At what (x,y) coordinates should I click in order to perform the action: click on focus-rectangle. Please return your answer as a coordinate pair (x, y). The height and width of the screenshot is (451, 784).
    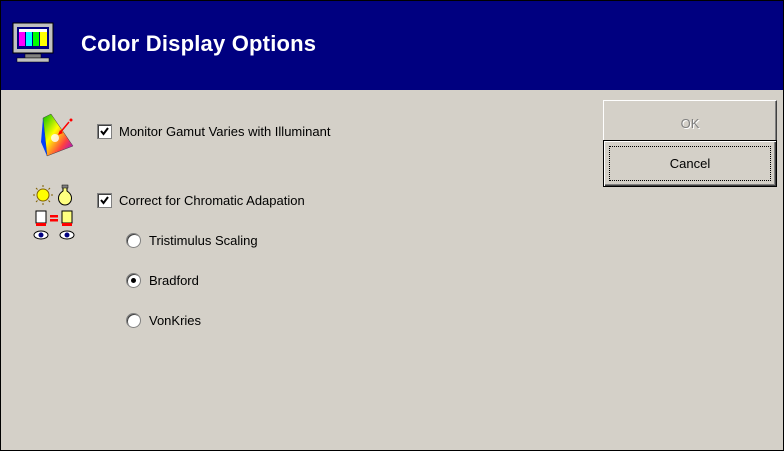
    Looking at the image, I should click on (690, 163).